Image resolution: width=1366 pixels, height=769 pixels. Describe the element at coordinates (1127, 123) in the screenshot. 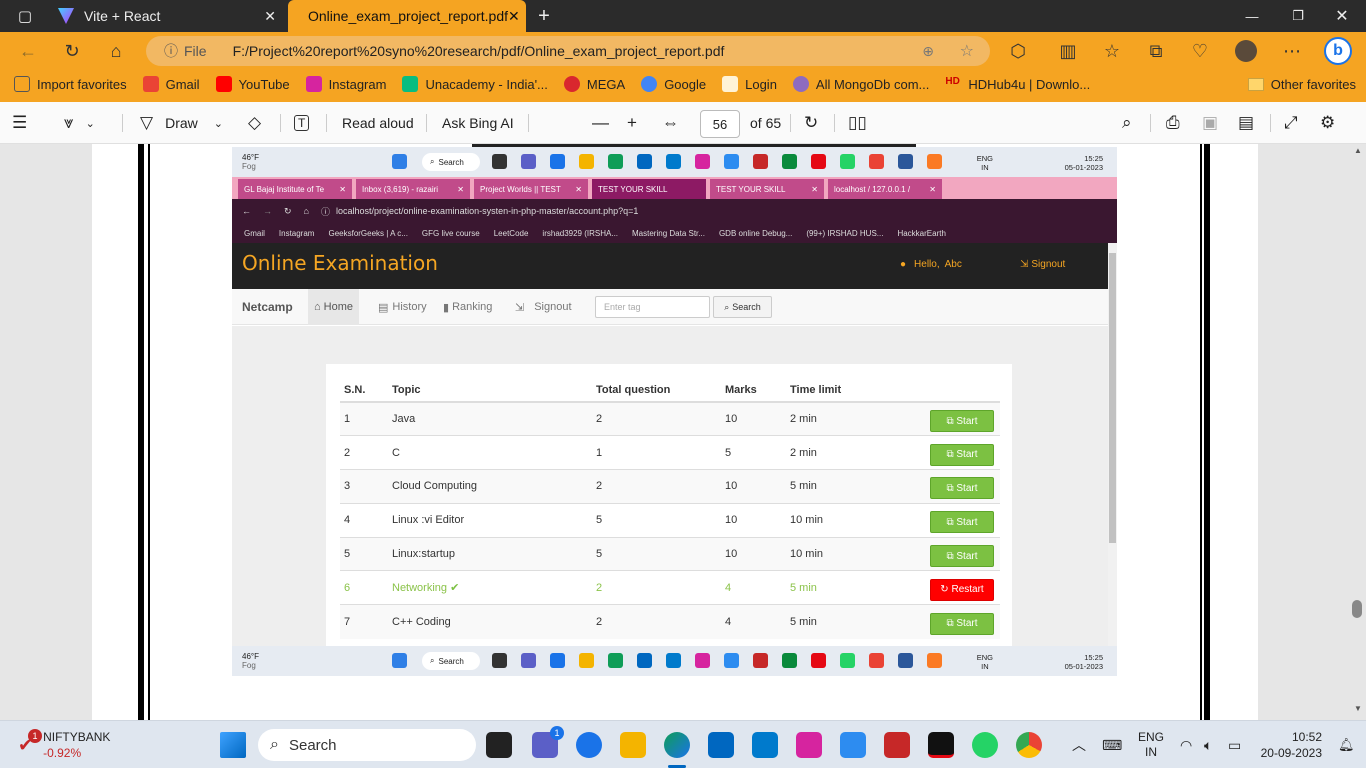

I see `search-icon: ⌕` at that location.